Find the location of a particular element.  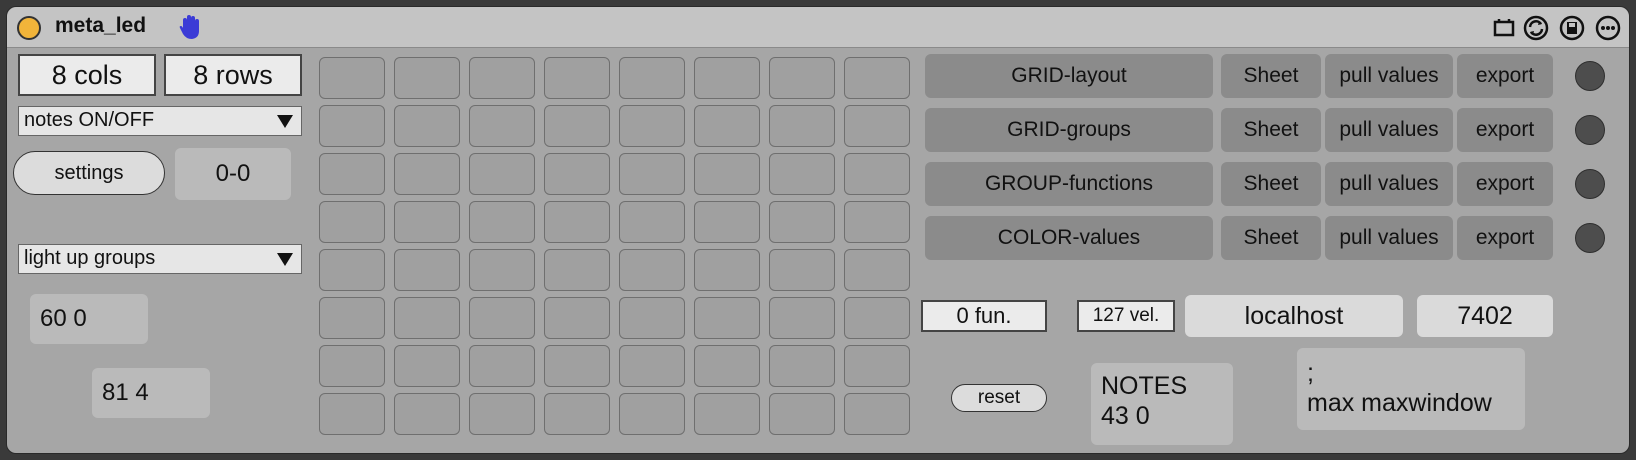

function-number-box: 0 fun. is located at coordinates (984, 316).